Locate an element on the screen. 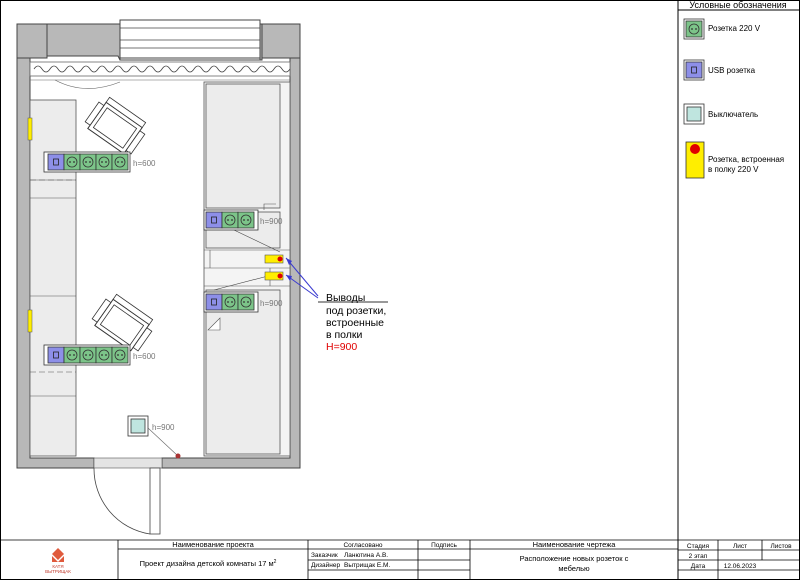 The image size is (800, 580). wardrobe is located at coordinates (247, 269).